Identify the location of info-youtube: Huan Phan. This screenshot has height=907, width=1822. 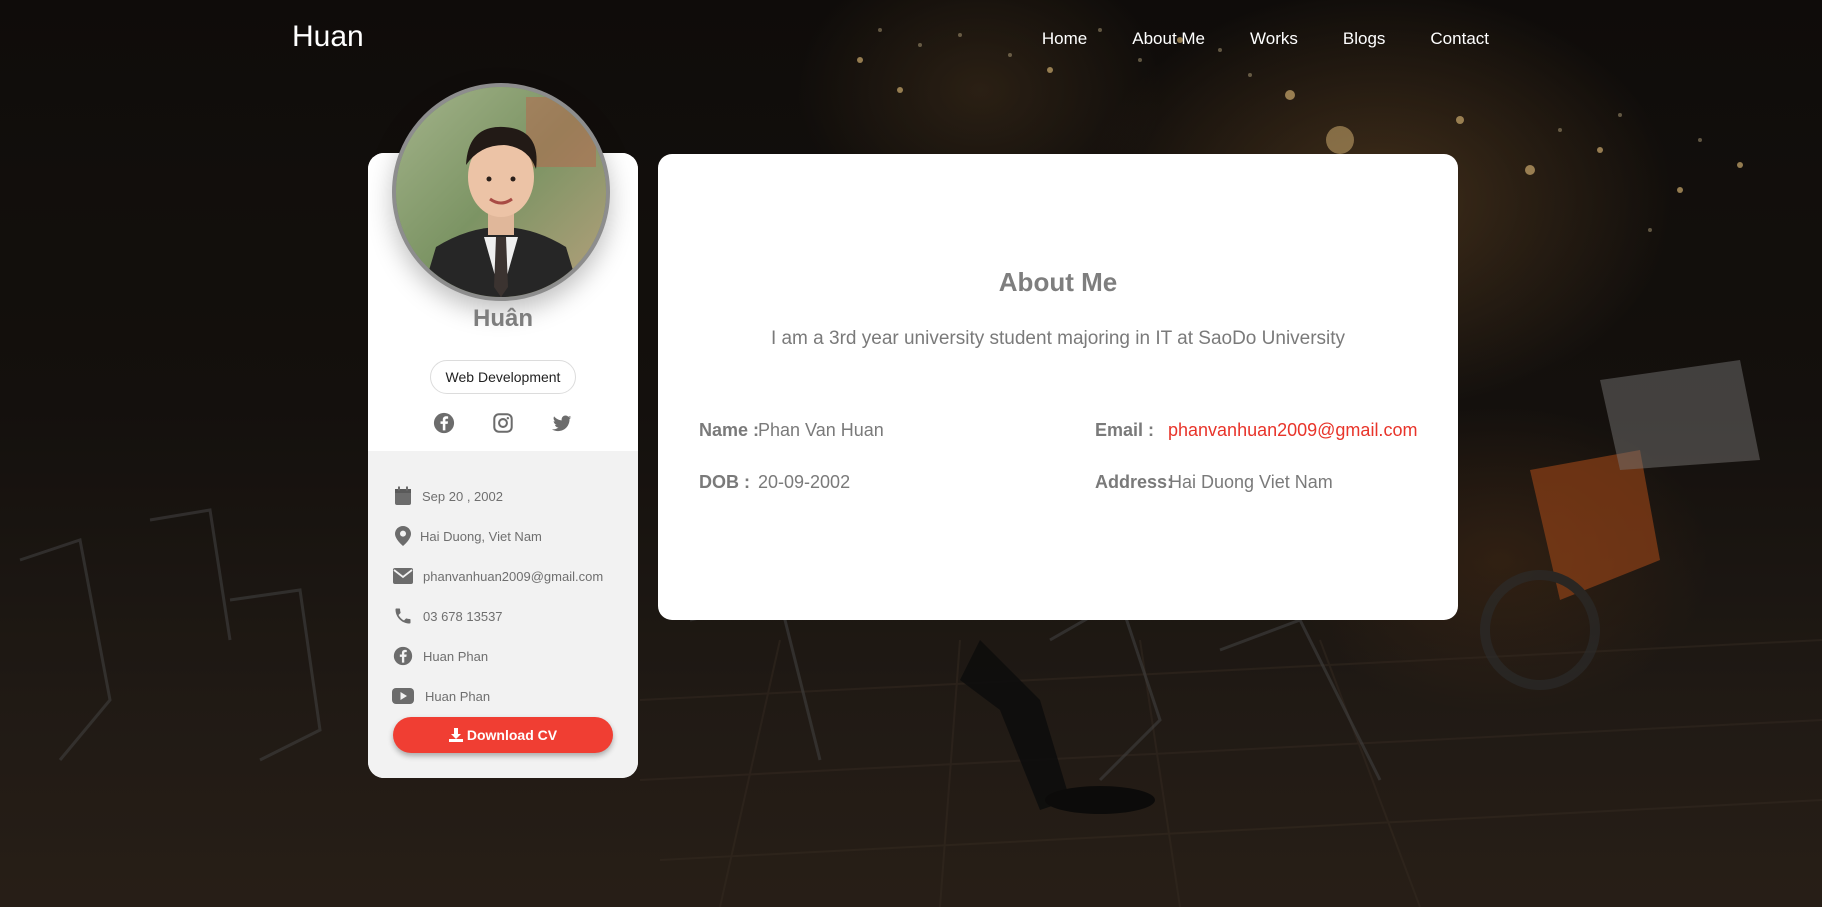
(441, 696).